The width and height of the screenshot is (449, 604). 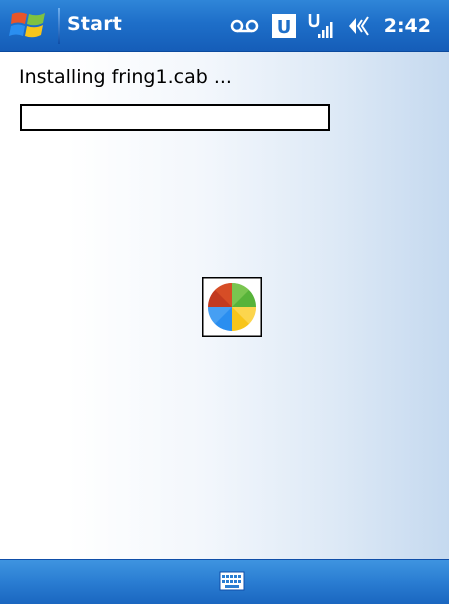 What do you see at coordinates (175, 117) in the screenshot?
I see `install-progress-bar` at bounding box center [175, 117].